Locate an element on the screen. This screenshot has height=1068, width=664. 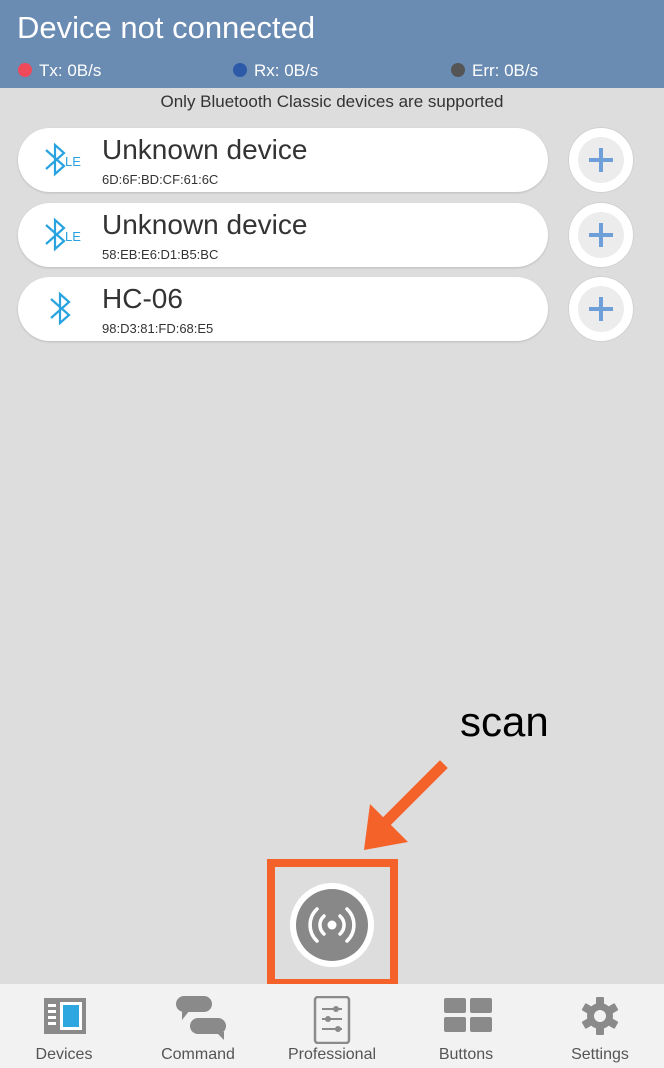
device-item: LE Unknown device 58:EB:E6:D1:B5:BC is located at coordinates (283, 235).